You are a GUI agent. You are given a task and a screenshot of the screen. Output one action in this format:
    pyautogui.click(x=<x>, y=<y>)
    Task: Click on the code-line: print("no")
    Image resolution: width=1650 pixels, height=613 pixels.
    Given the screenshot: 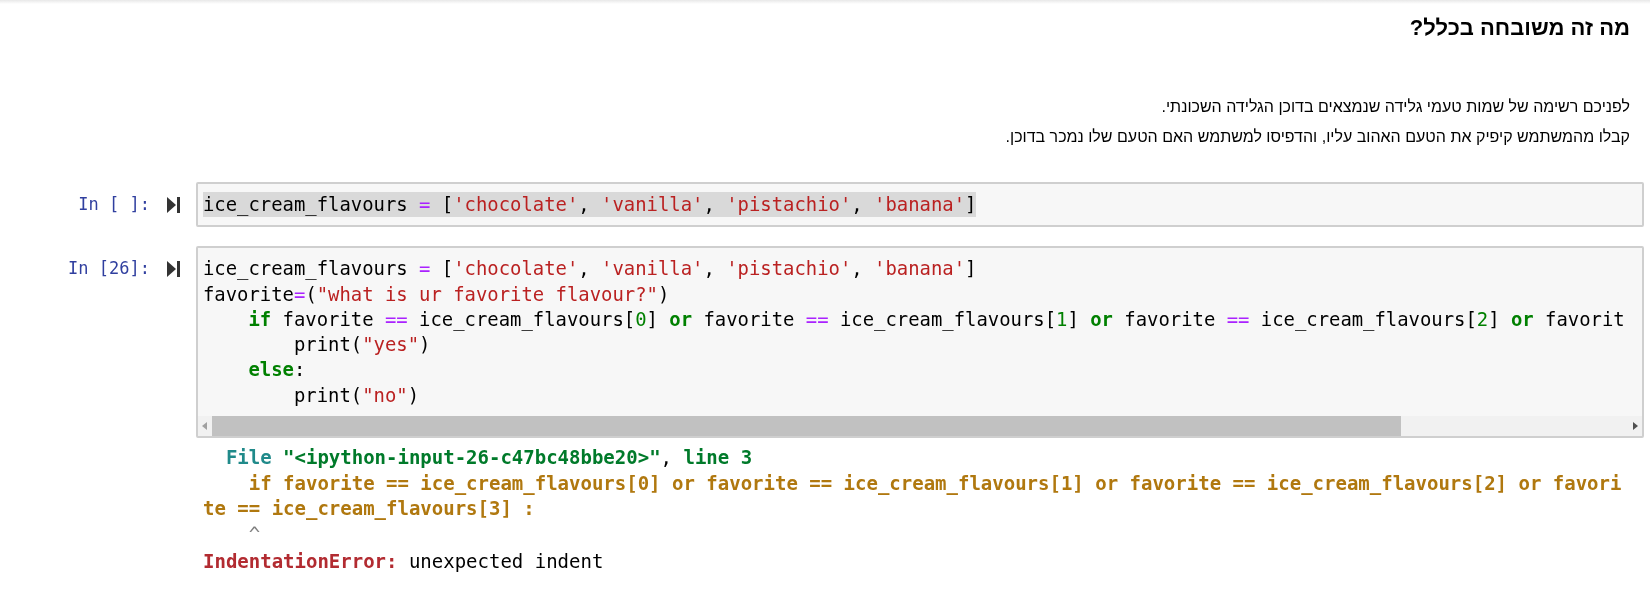 What is the action you would take?
    pyautogui.click(x=356, y=395)
    